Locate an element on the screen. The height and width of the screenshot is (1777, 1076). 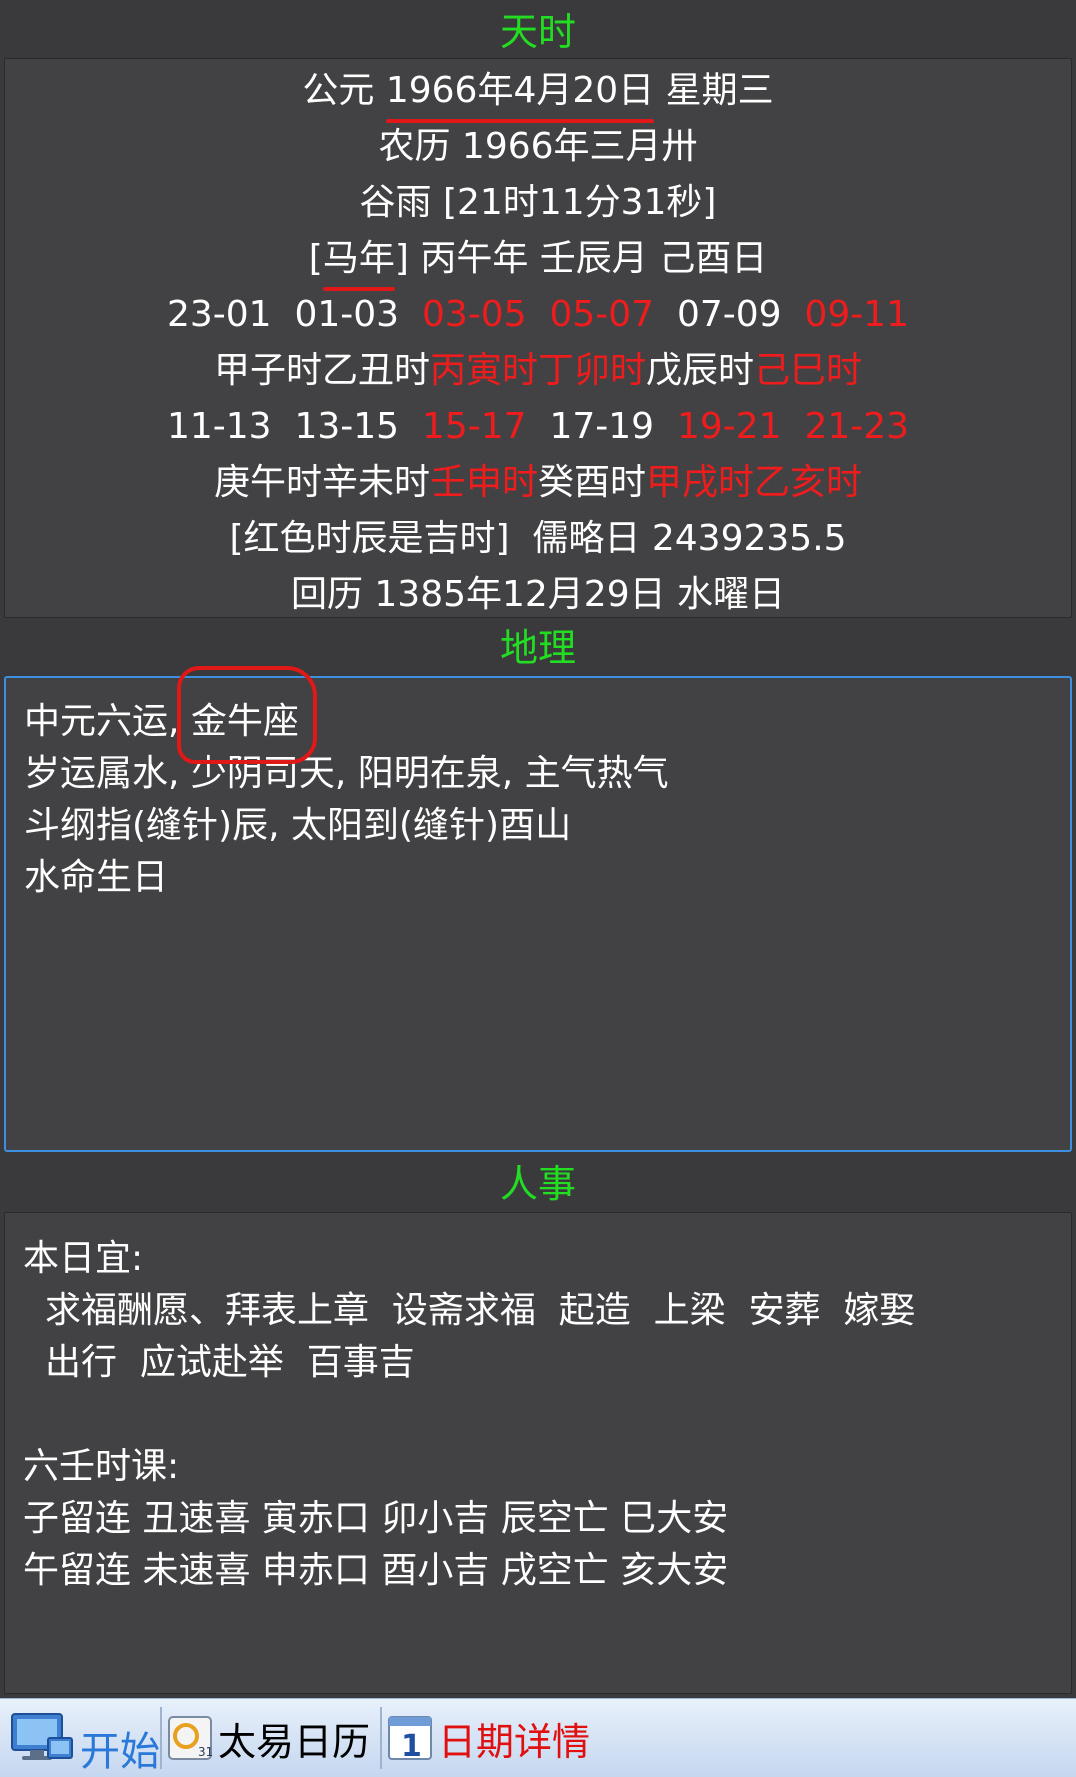
calendar-icon: 31 is located at coordinates (190, 1738).